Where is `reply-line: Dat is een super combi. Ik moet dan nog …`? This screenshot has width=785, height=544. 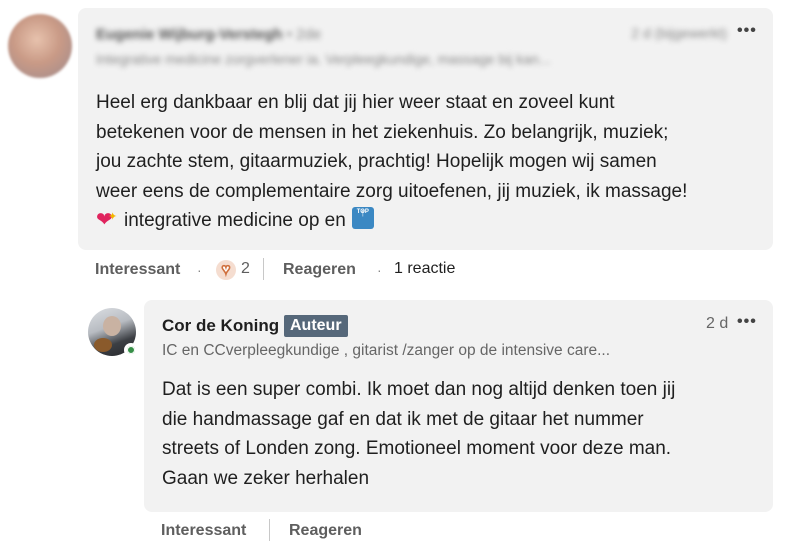
reply-line: Dat is een super combi. Ik moet dan nog … is located at coordinates (419, 389).